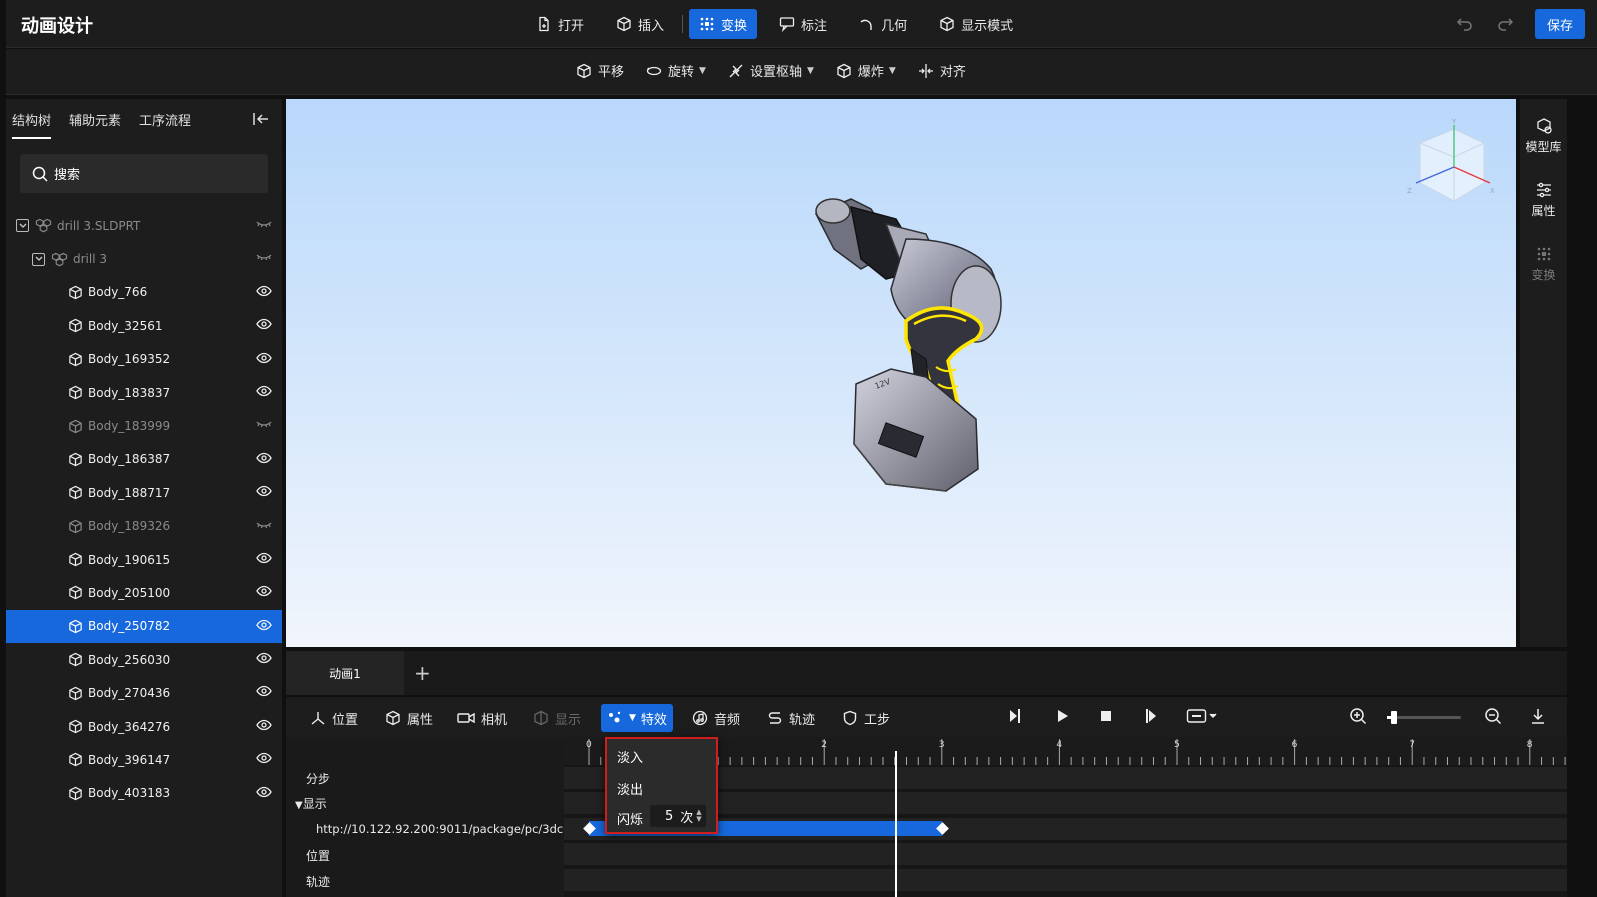  What do you see at coordinates (318, 855) in the screenshot?
I see `track-label-position: 位置` at bounding box center [318, 855].